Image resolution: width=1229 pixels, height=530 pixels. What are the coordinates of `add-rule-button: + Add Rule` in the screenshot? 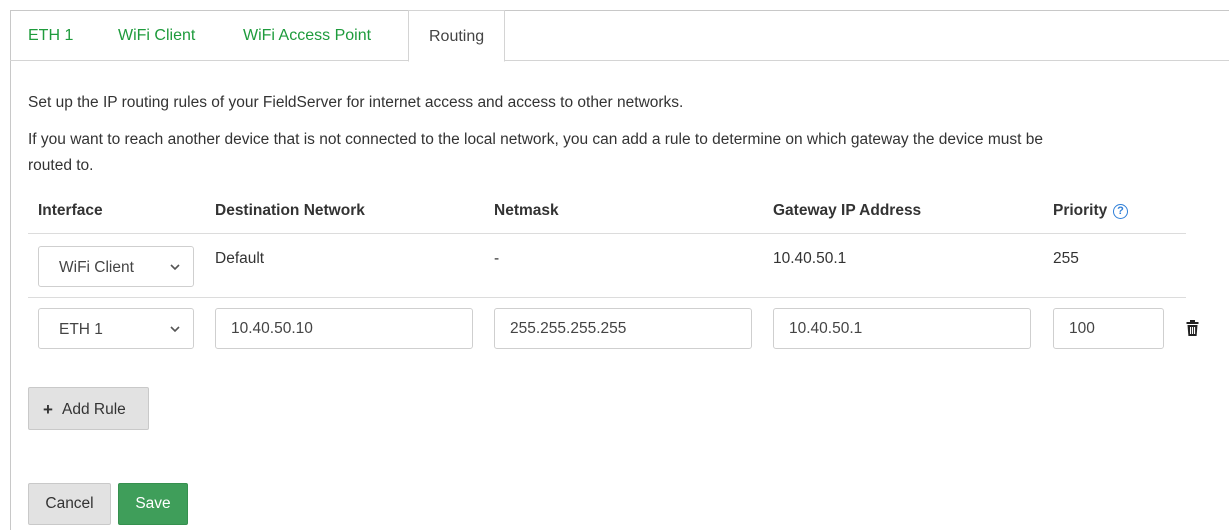 It's located at (88, 408).